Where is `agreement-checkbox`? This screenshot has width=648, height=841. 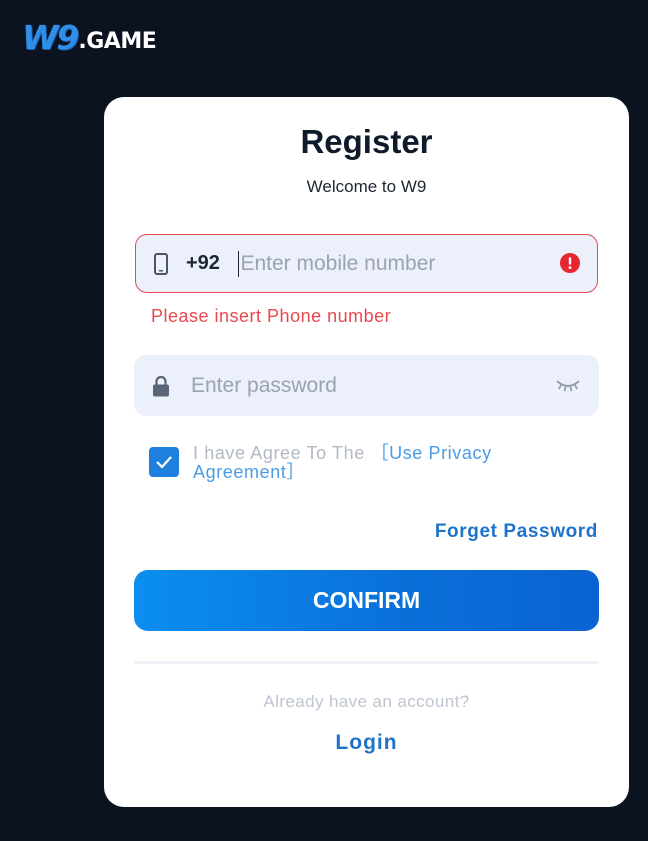
agreement-checkbox is located at coordinates (164, 462).